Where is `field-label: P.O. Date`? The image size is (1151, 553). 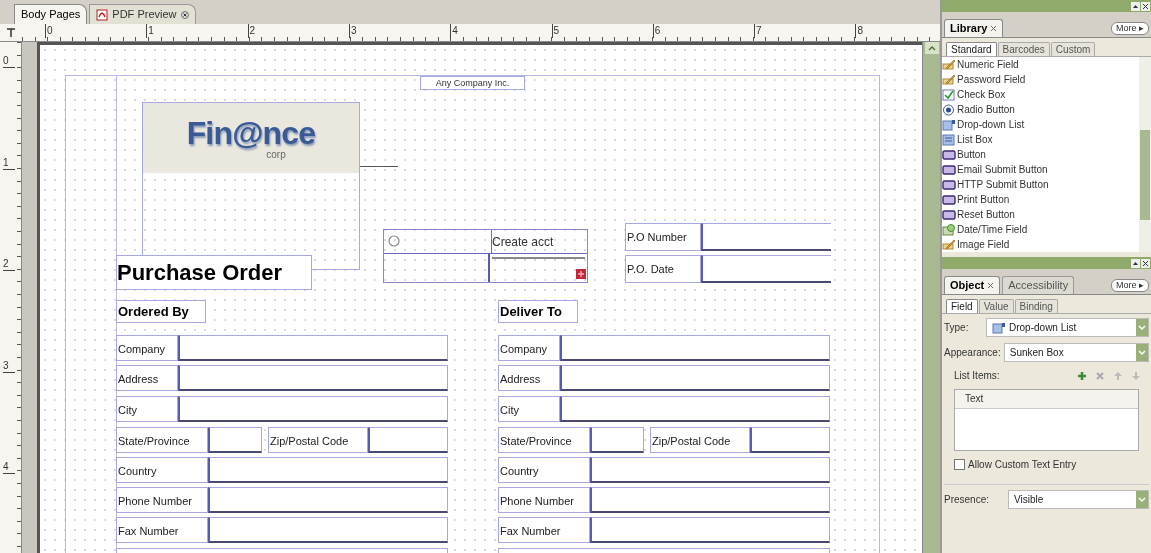
field-label: P.O. Date is located at coordinates (663, 269).